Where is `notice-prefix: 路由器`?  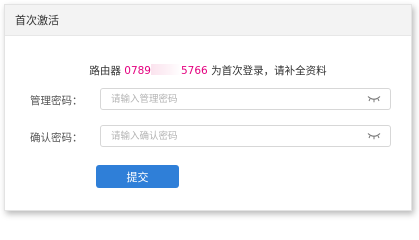 notice-prefix: 路由器 is located at coordinates (107, 71).